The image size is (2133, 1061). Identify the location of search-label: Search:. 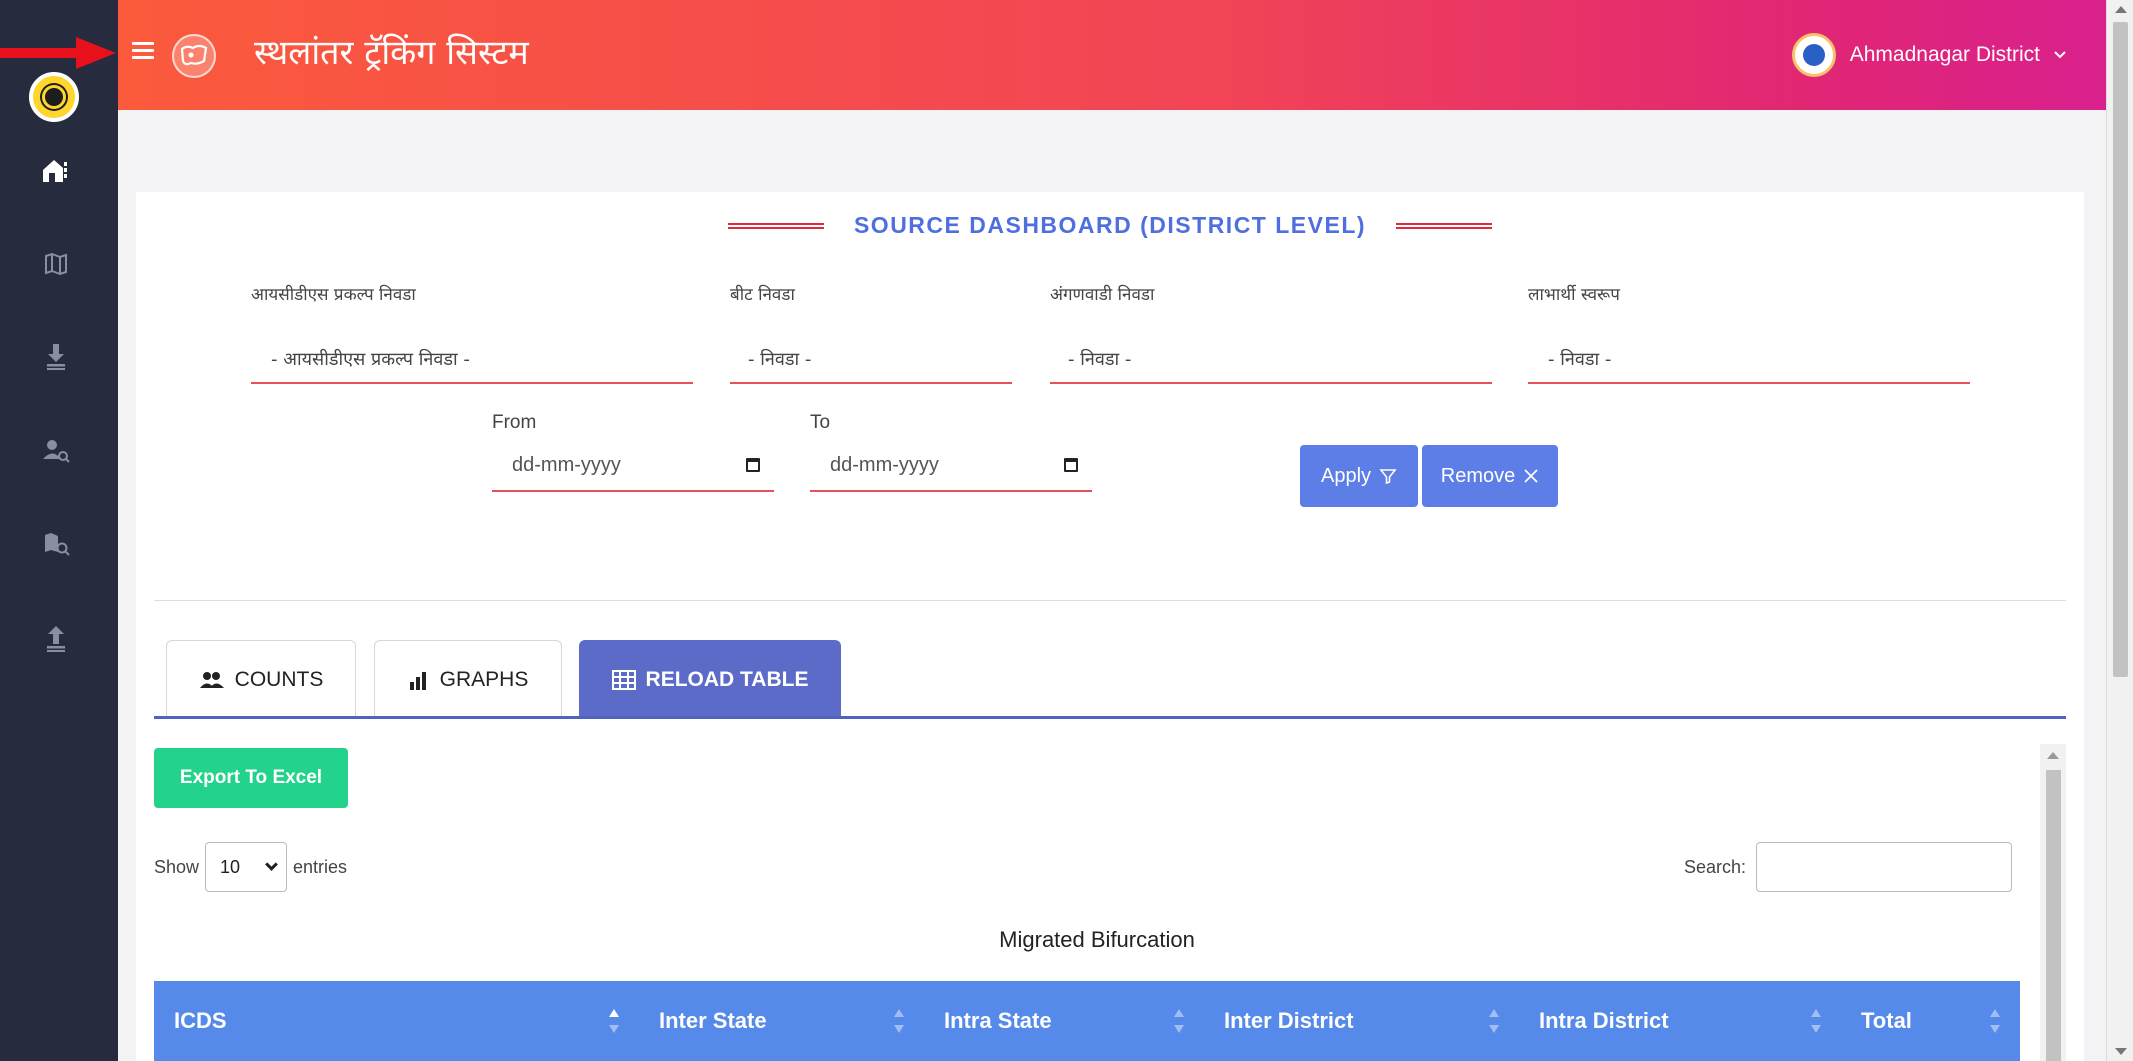
(1715, 866).